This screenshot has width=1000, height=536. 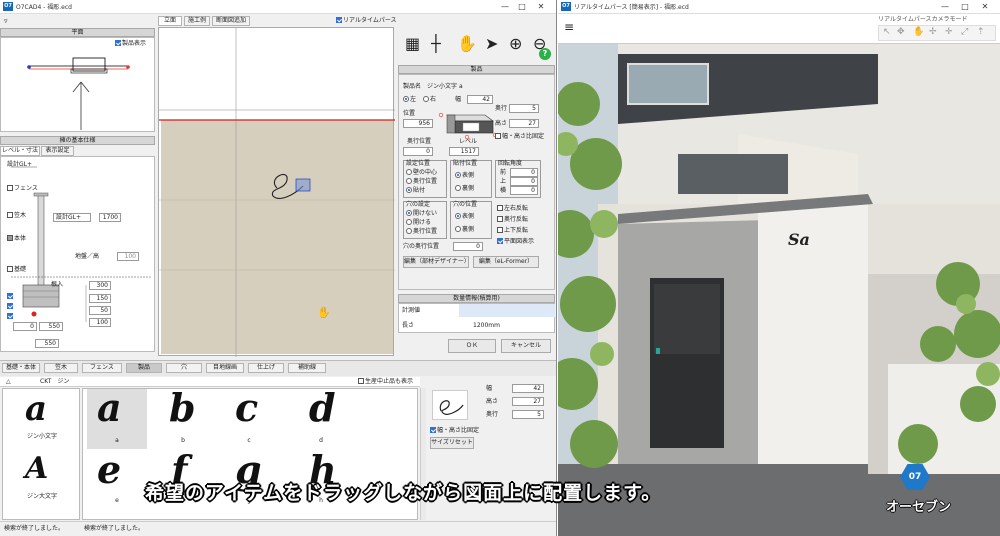 I want to click on bottom-dim-550: 550, so click(x=51, y=326).